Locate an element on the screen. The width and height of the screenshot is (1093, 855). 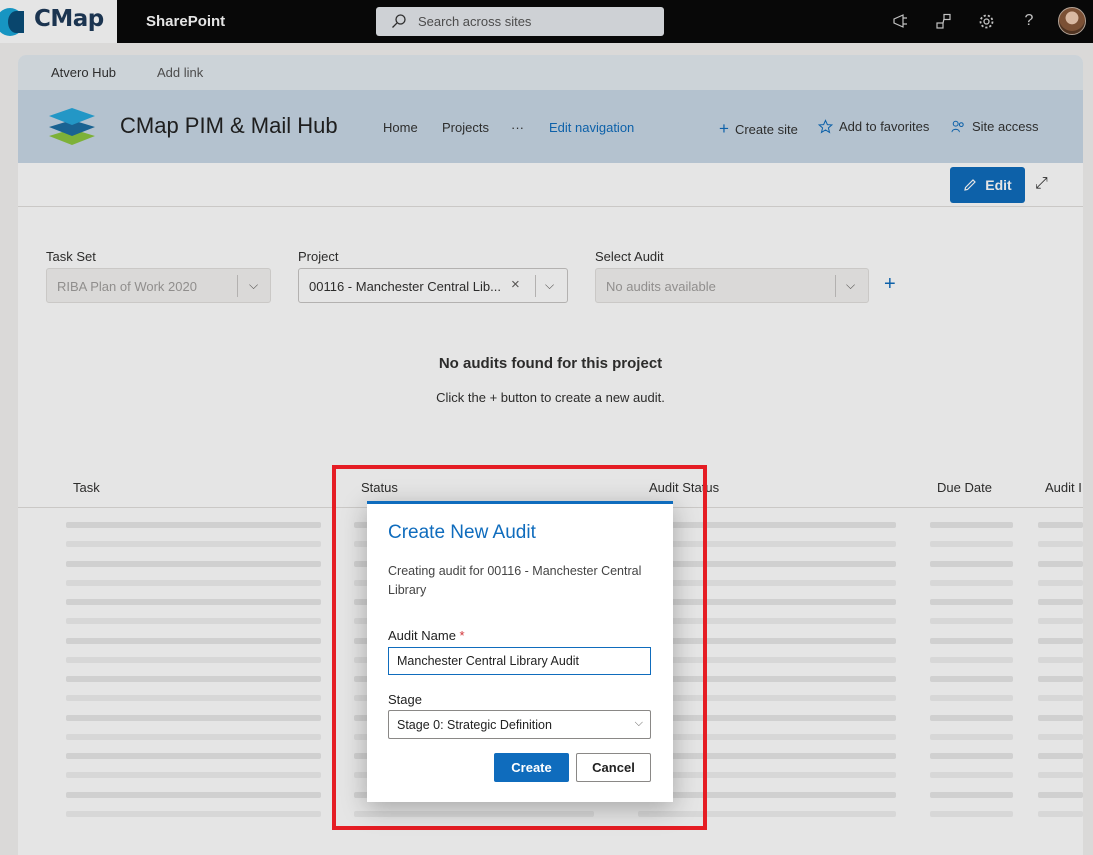
stage-label: Stage is located at coordinates (405, 699).